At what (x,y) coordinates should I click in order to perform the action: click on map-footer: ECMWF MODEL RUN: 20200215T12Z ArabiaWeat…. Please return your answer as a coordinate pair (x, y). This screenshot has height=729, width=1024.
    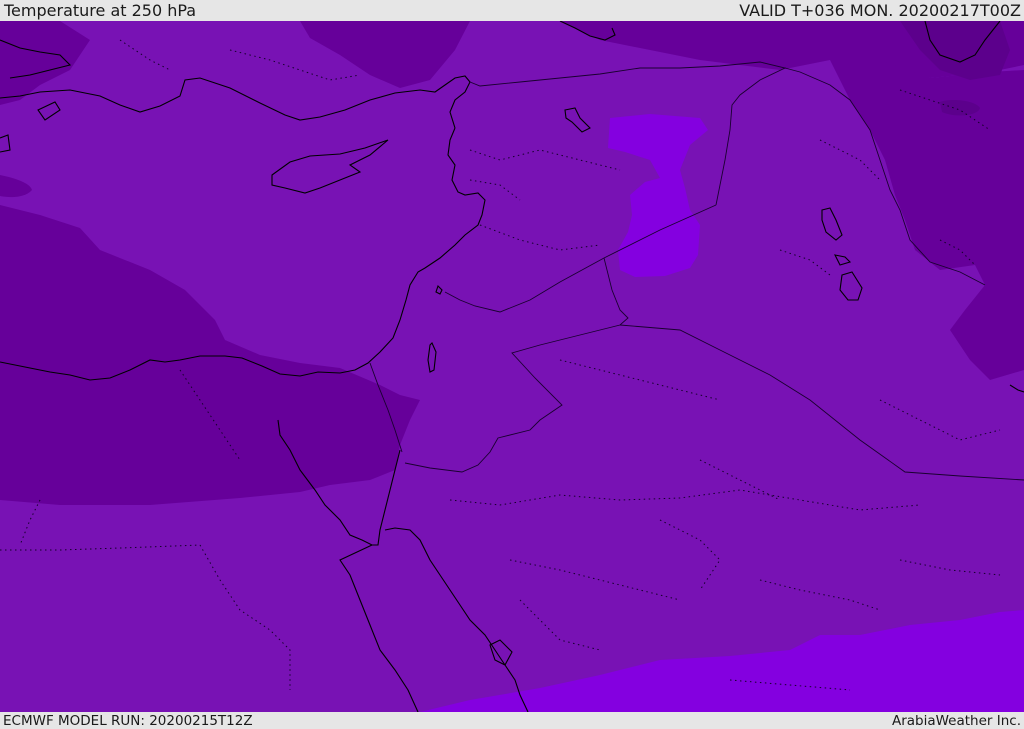
    Looking at the image, I should click on (512, 720).